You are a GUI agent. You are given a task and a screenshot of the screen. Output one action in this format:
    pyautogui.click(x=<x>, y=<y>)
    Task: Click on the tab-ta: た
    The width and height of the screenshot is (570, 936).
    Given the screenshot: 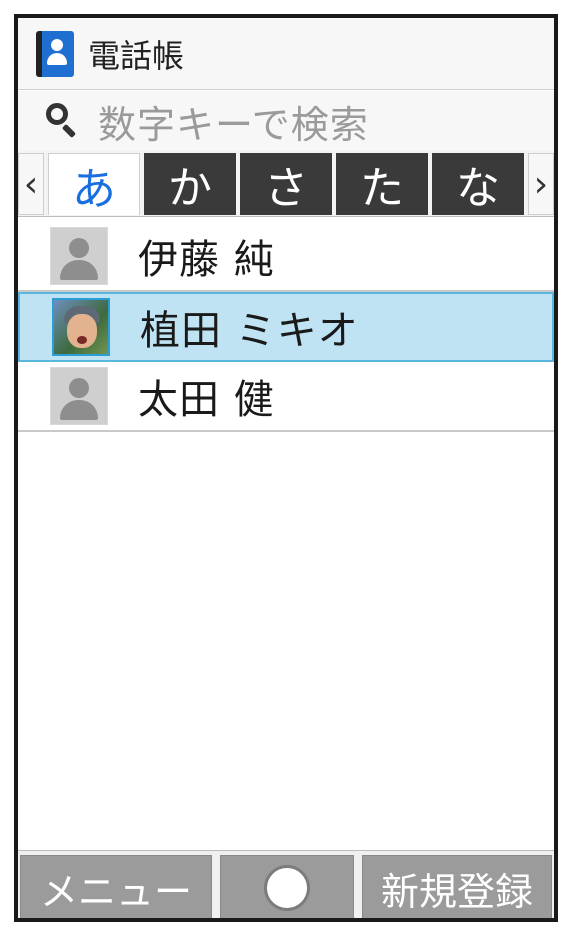 What is the action you would take?
    pyautogui.click(x=382, y=184)
    